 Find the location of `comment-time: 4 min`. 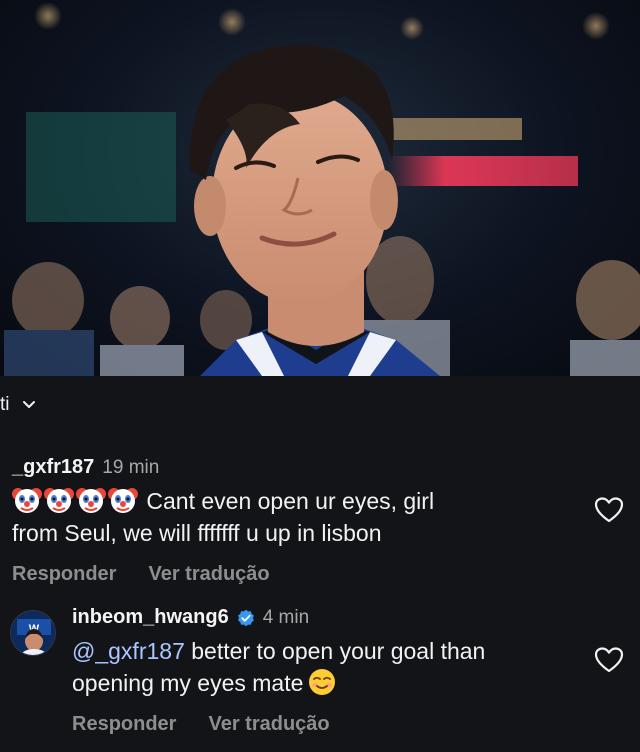

comment-time: 4 min is located at coordinates (286, 617).